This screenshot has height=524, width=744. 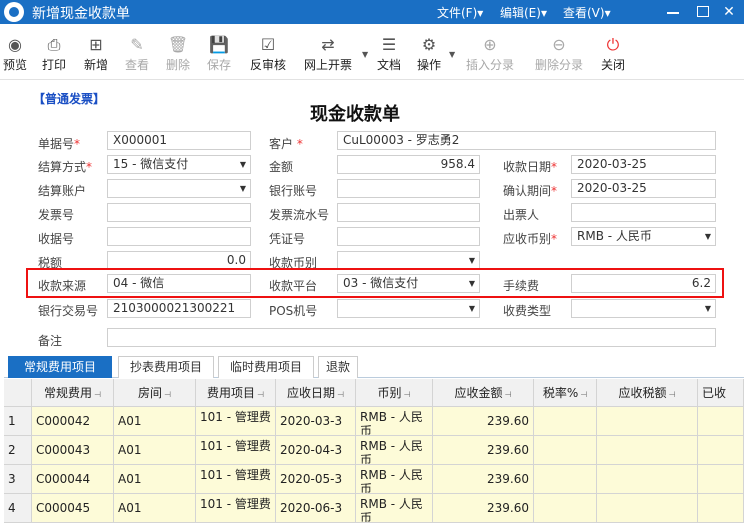 What do you see at coordinates (408, 260) in the screenshot?
I see `receive-currency-select: ▼` at bounding box center [408, 260].